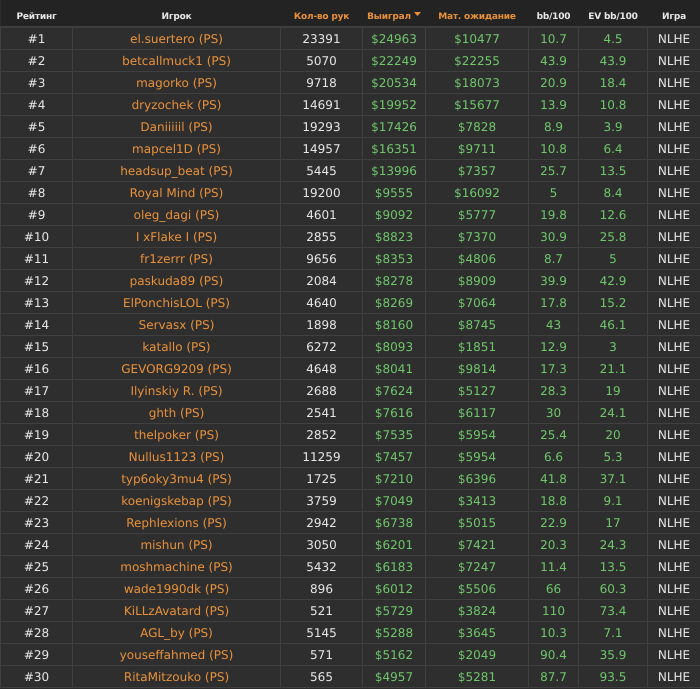 This screenshot has height=689, width=700. Describe the element at coordinates (36, 589) in the screenshot. I see `table-cell: #26` at that location.